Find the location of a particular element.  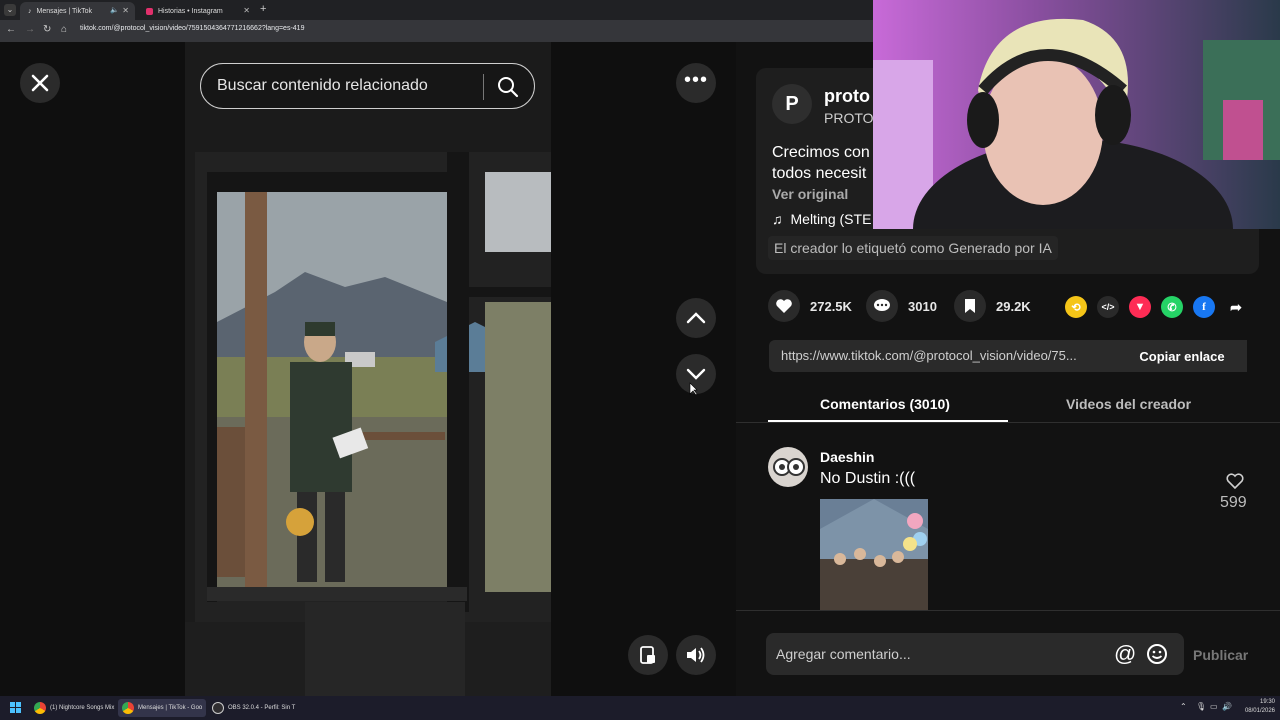

obs-icon is located at coordinates (218, 708).